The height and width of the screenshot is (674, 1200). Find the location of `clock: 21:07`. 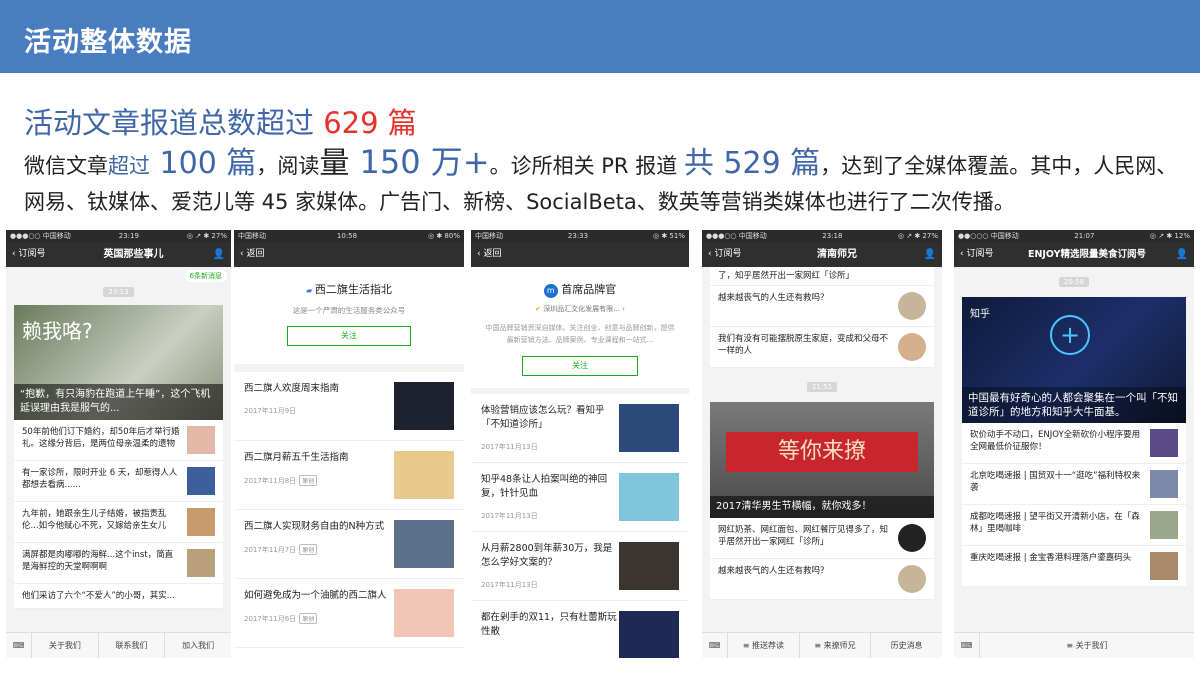

clock: 21:07 is located at coordinates (1084, 236).